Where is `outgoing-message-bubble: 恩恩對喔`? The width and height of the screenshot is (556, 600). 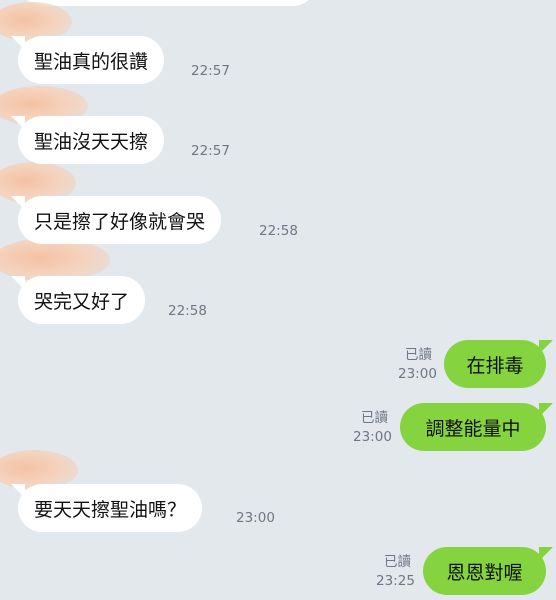 outgoing-message-bubble: 恩恩對喔 is located at coordinates (488, 571).